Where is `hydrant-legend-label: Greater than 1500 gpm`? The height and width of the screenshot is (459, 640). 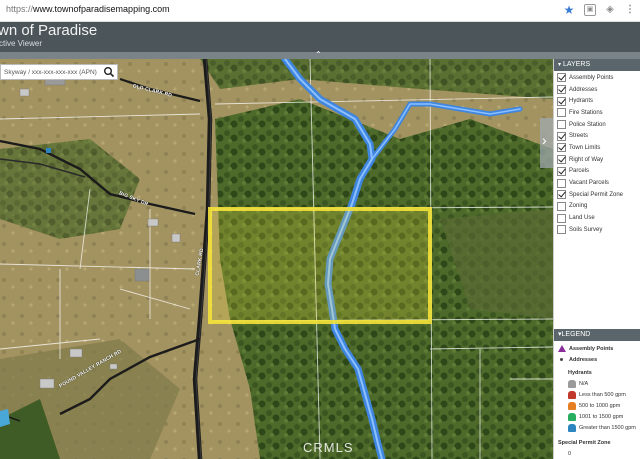
hydrant-legend-label: Greater than 1500 gpm is located at coordinates (607, 427).